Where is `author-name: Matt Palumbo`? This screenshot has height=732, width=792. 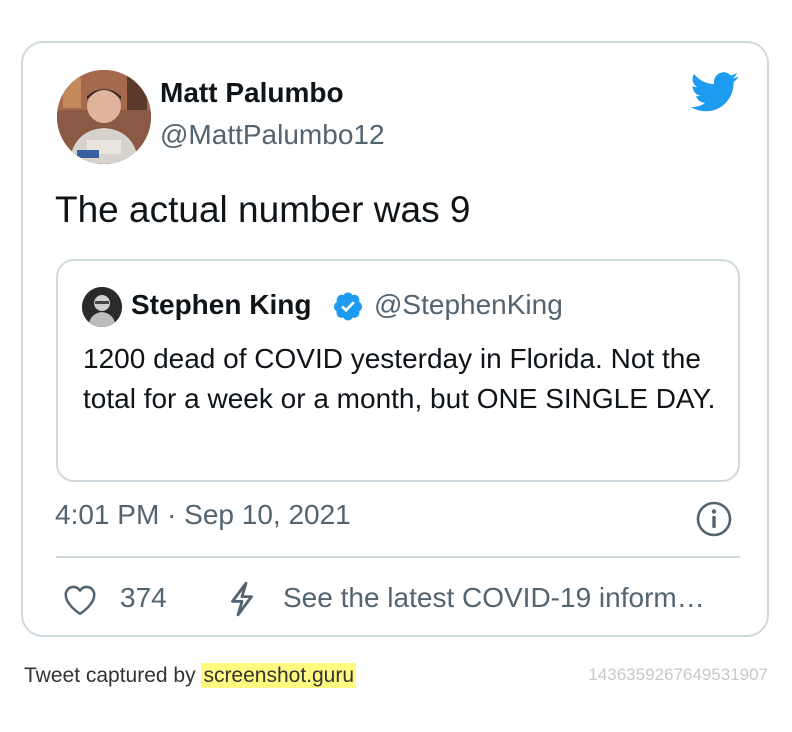
author-name: Matt Palumbo is located at coordinates (252, 93).